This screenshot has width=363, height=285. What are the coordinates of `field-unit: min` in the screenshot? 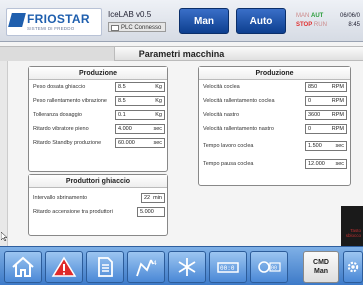 It's located at (157, 198).